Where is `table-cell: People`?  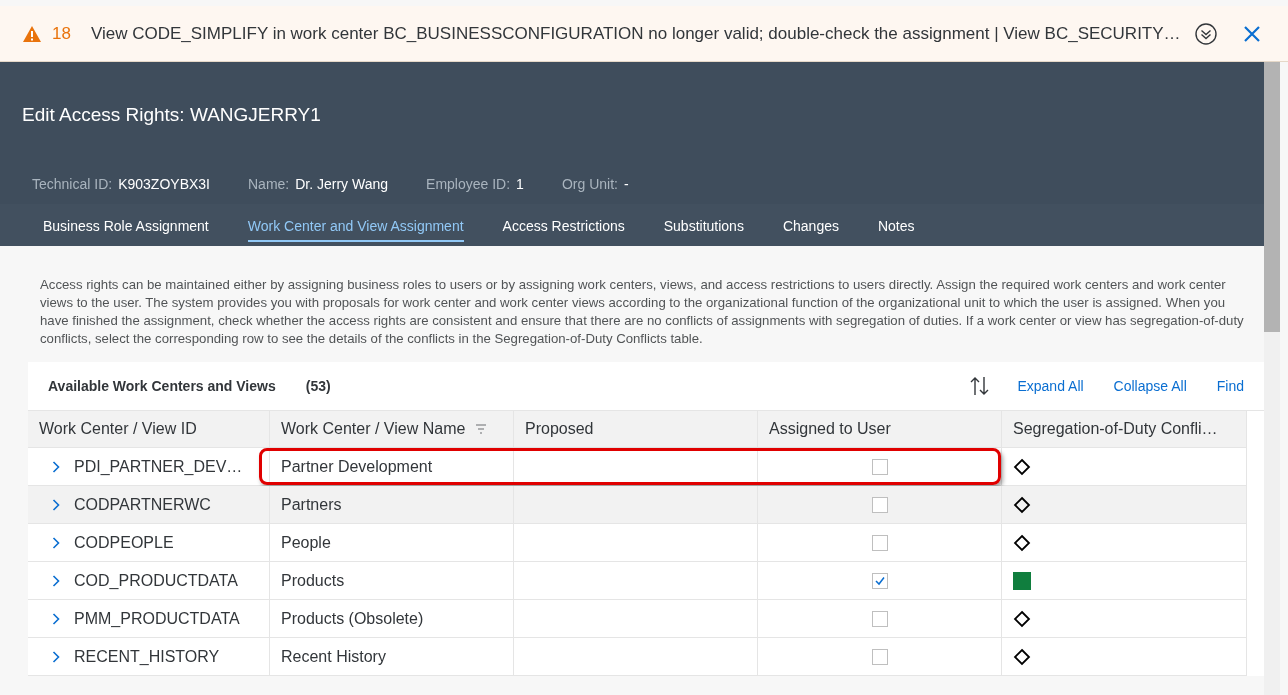
table-cell: People is located at coordinates (306, 542).